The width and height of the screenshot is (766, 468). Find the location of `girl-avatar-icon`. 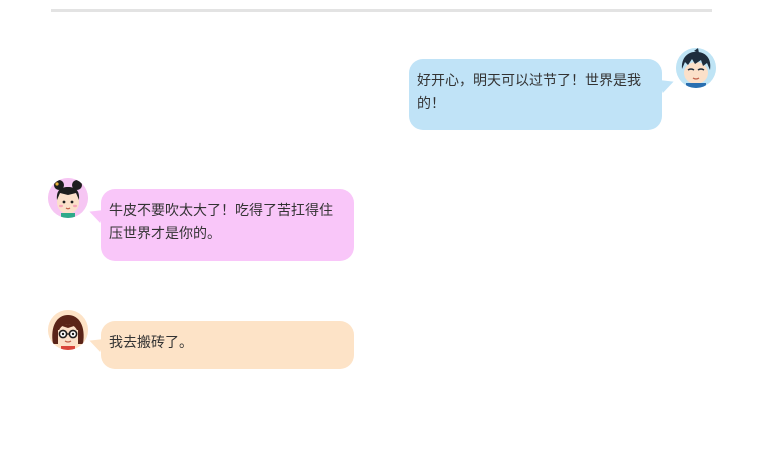

girl-avatar-icon is located at coordinates (68, 198).